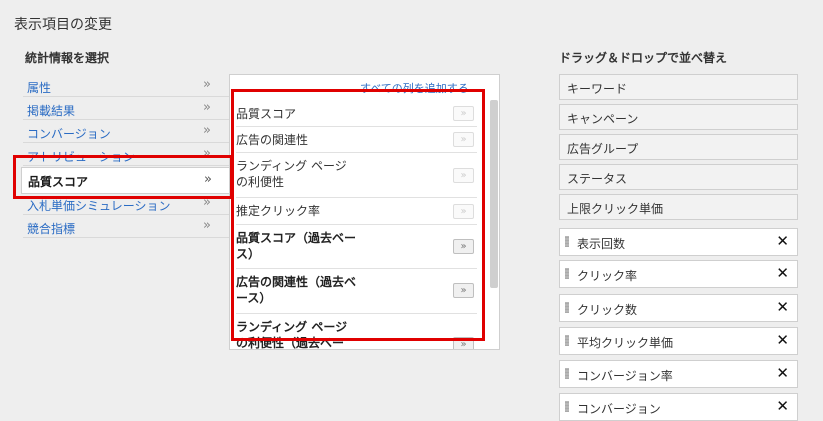  What do you see at coordinates (69, 134) in the screenshot?
I see `category-label: コンバージョン` at bounding box center [69, 134].